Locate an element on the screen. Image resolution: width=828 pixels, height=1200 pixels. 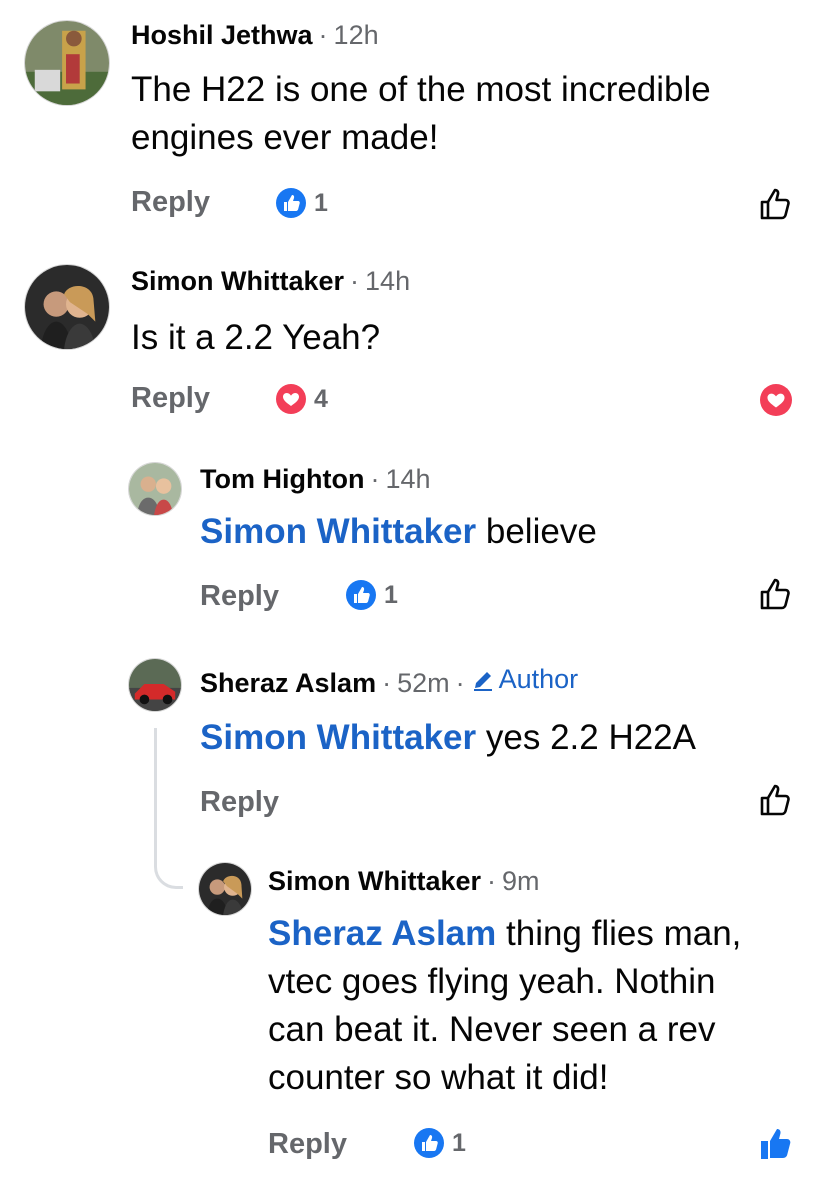
thumbs-up-filled-icon is located at coordinates (776, 1144).